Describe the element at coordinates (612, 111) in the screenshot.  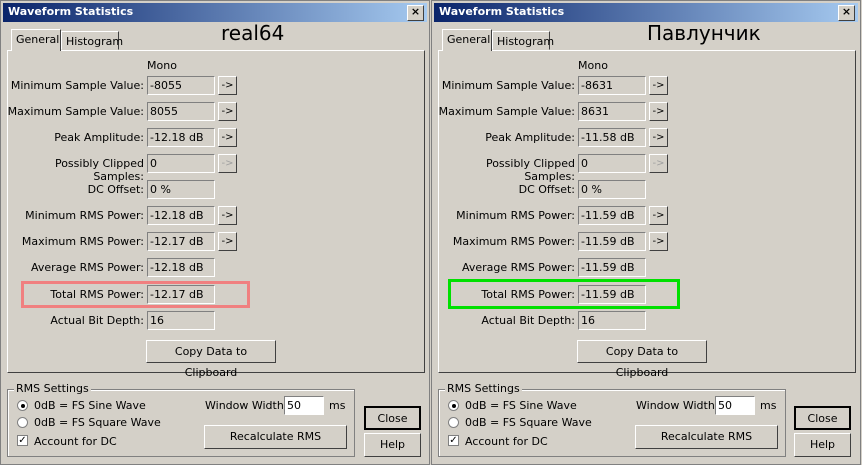
I see `max-sample-value: 8631` at that location.